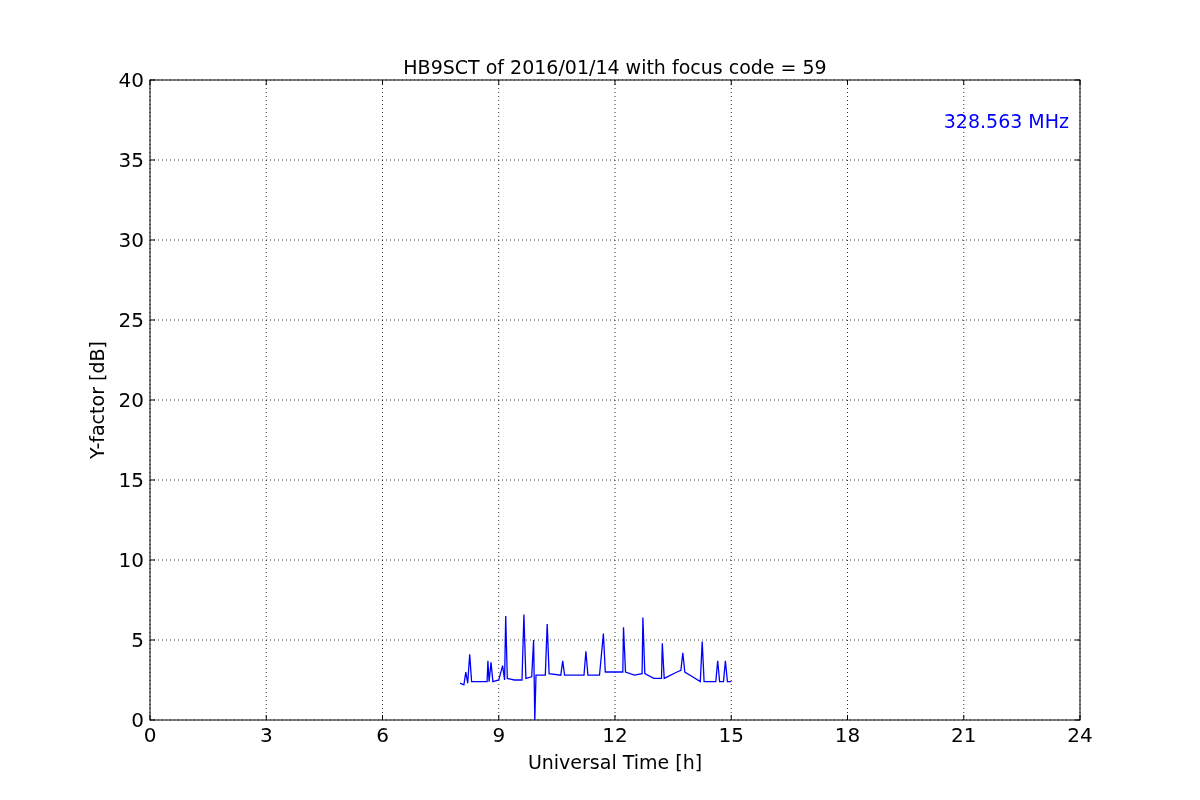 Image resolution: width=1200 pixels, height=800 pixels. Describe the element at coordinates (137, 640) in the screenshot. I see `y-tick-label: 5` at that location.